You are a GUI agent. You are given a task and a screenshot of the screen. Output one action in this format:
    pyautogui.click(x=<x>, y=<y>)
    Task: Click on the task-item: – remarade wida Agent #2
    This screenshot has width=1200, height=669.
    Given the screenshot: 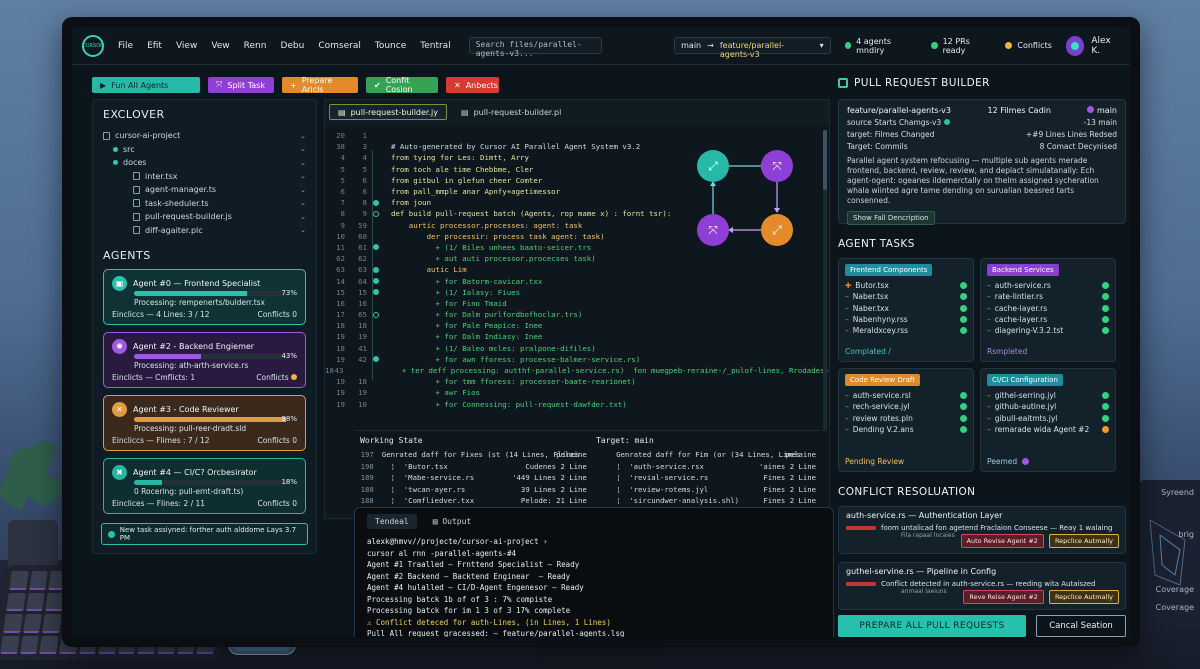 What is the action you would take?
    pyautogui.click(x=1048, y=429)
    